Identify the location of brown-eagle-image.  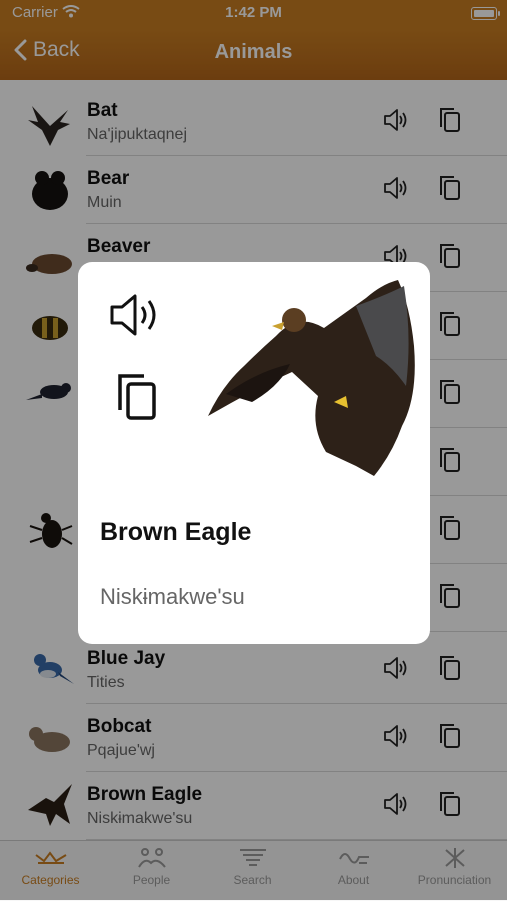
(311, 378).